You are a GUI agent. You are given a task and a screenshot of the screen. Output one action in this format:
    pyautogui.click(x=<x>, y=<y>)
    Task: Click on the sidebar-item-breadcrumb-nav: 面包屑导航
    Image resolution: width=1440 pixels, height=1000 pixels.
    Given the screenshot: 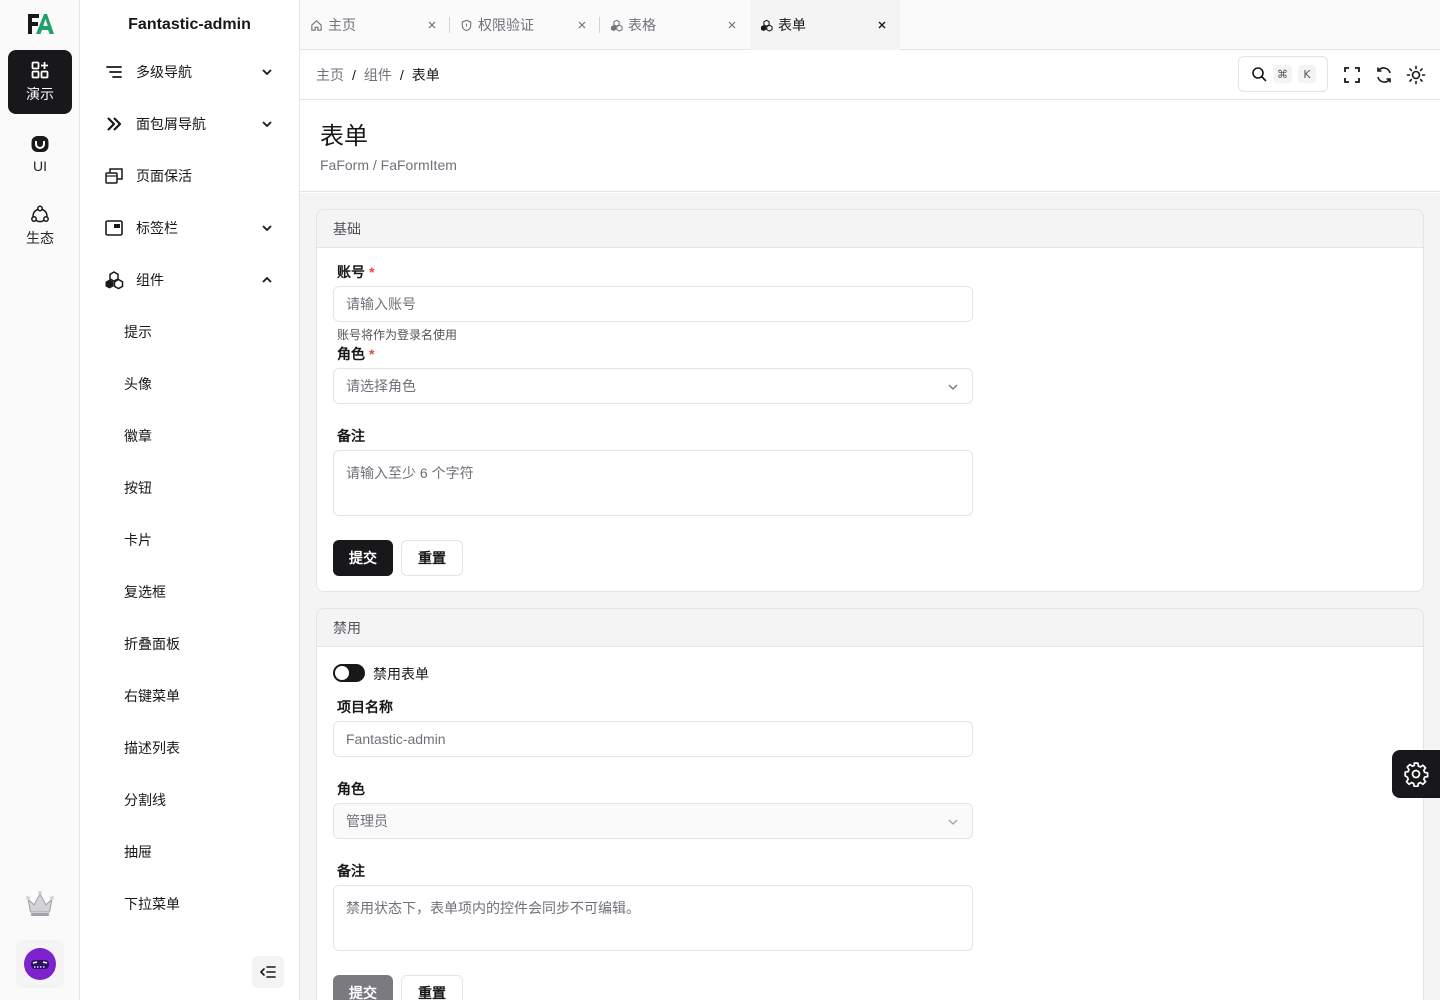 What is the action you would take?
    pyautogui.click(x=190, y=124)
    